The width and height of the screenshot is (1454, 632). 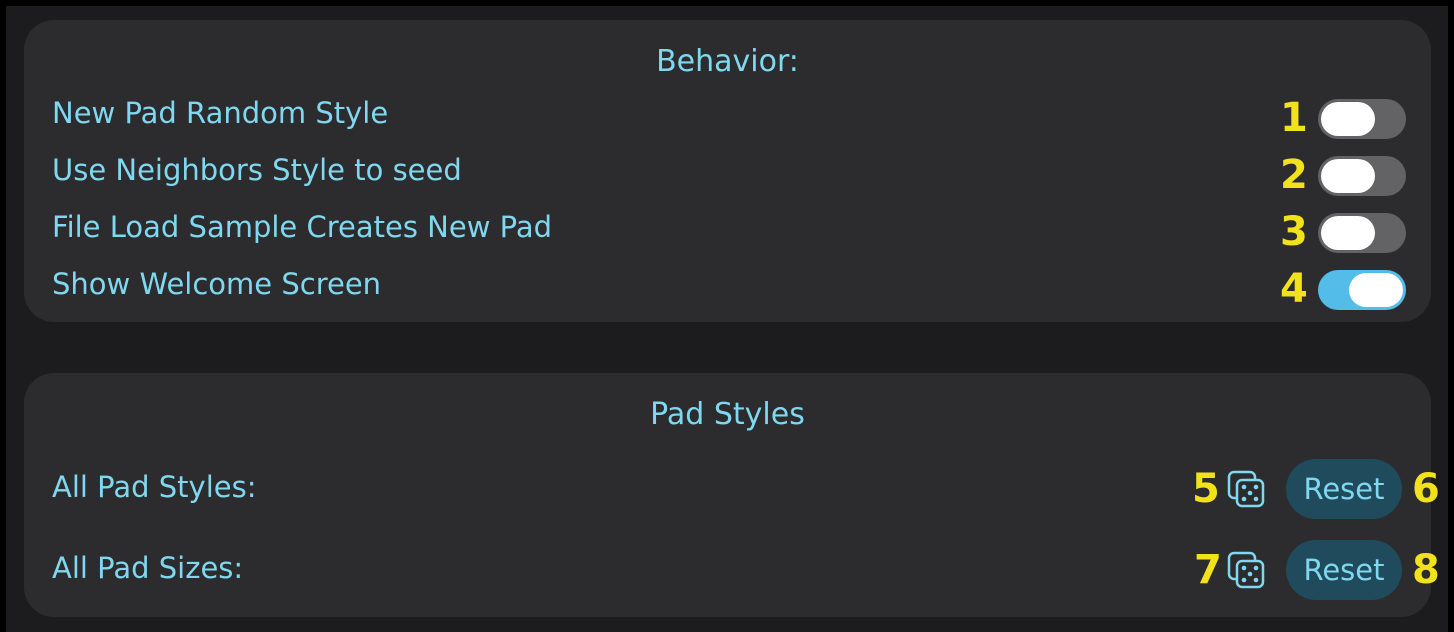 I want to click on behavior-title: Behavior:, so click(x=727, y=61).